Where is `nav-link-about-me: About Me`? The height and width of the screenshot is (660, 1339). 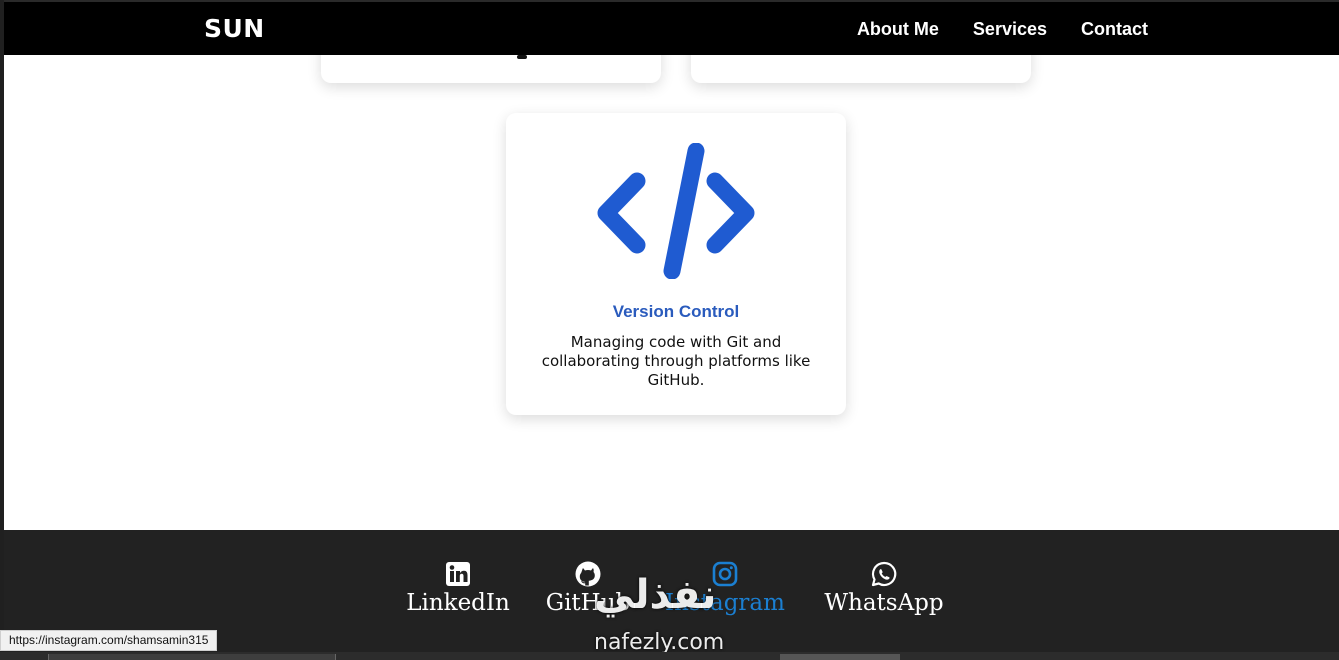
nav-link-about-me: About Me is located at coordinates (898, 29).